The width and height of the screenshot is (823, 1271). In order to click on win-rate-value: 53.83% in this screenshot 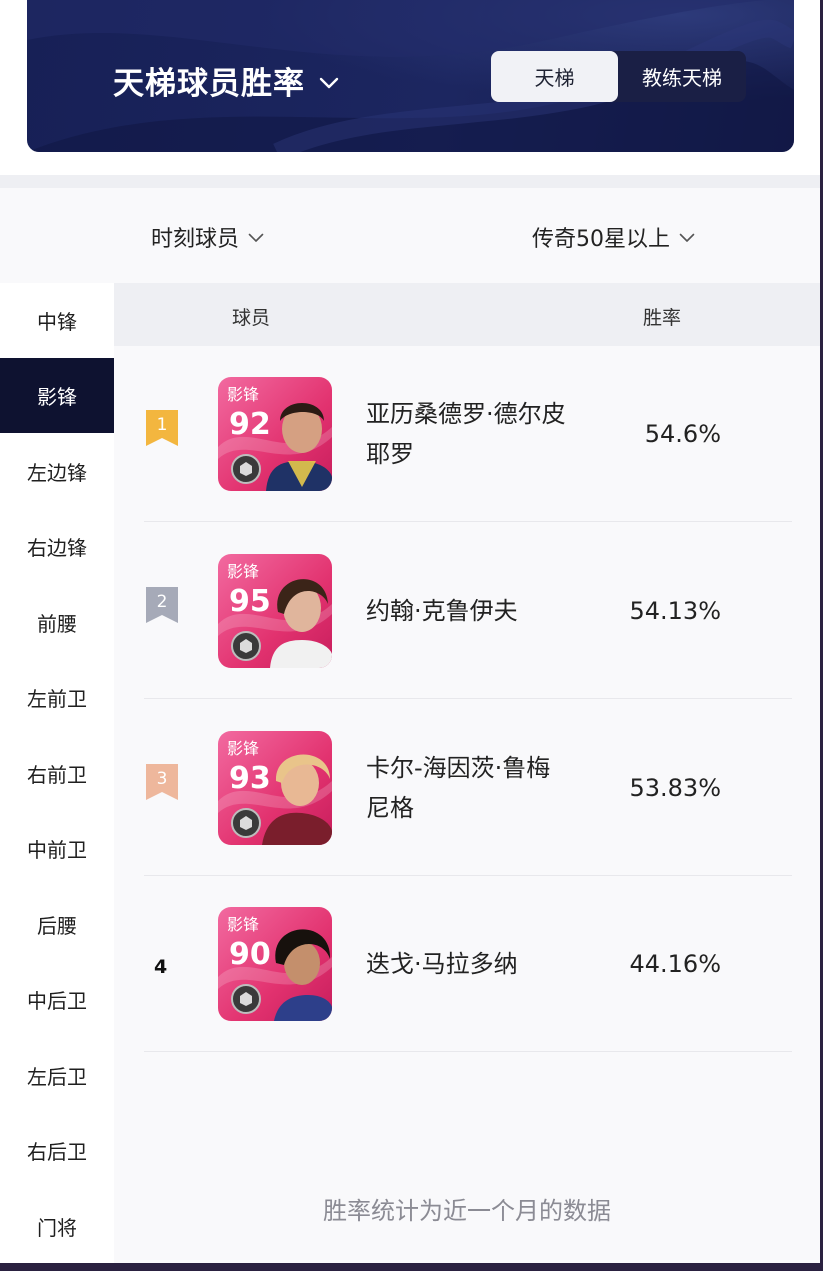, I will do `click(675, 788)`.